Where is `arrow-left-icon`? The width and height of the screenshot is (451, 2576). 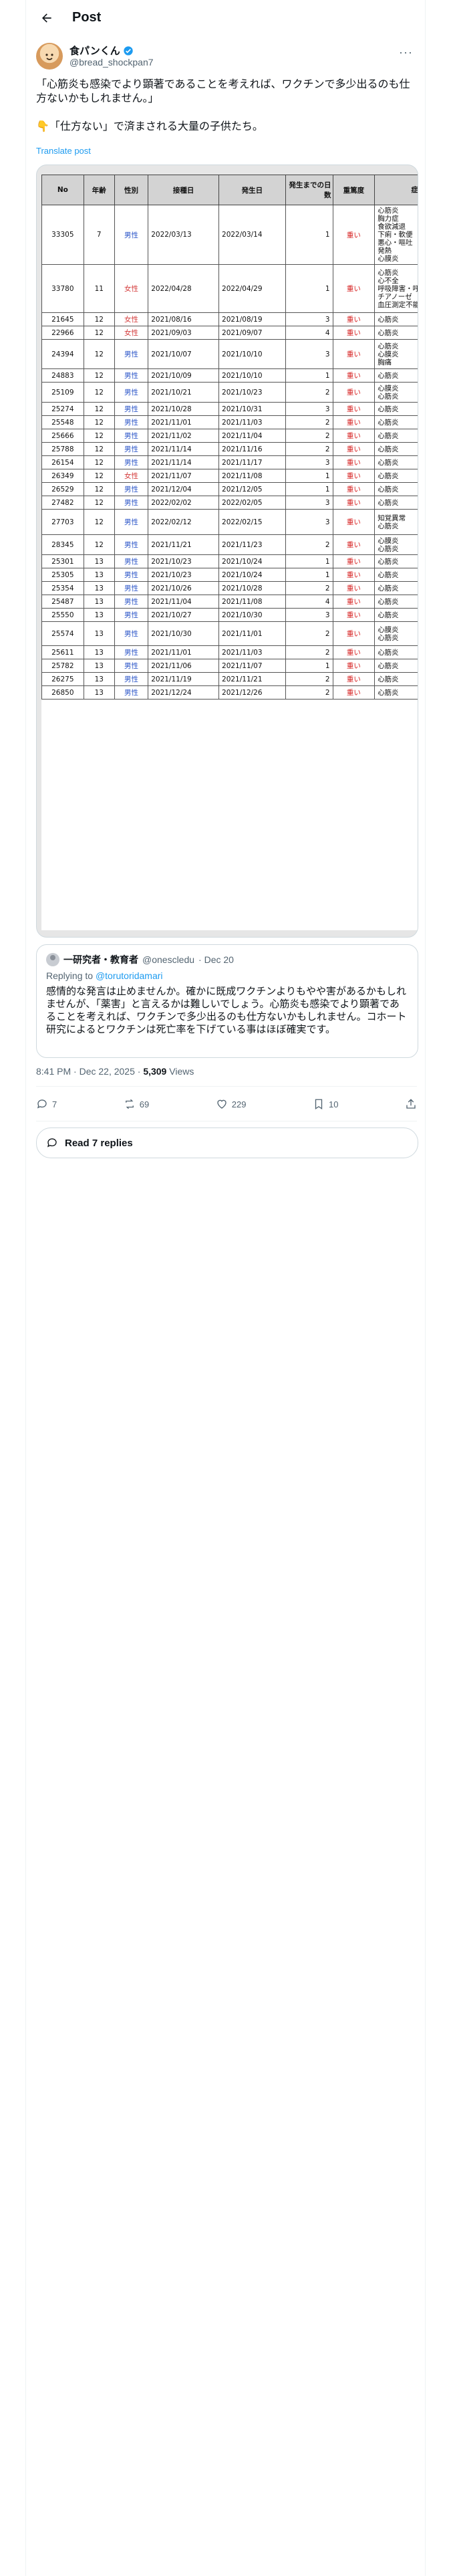
arrow-left-icon is located at coordinates (46, 18).